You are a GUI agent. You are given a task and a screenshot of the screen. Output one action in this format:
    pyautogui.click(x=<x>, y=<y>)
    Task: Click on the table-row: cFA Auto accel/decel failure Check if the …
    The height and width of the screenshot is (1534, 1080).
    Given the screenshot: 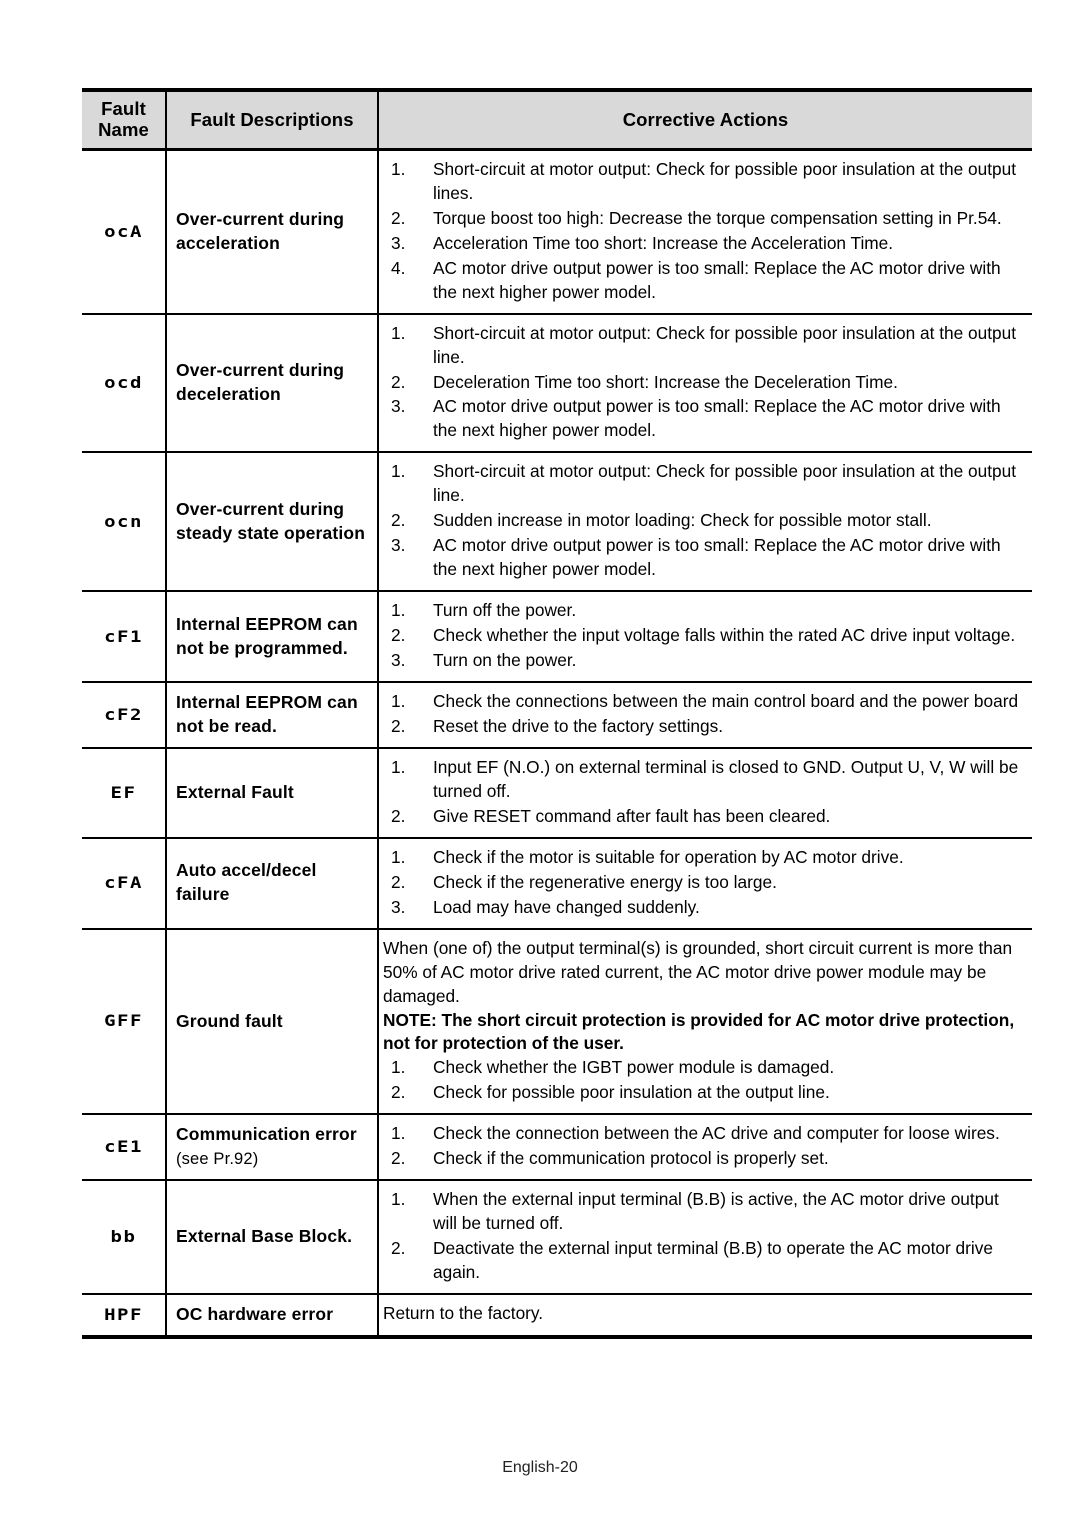 What is the action you would take?
    pyautogui.click(x=557, y=883)
    